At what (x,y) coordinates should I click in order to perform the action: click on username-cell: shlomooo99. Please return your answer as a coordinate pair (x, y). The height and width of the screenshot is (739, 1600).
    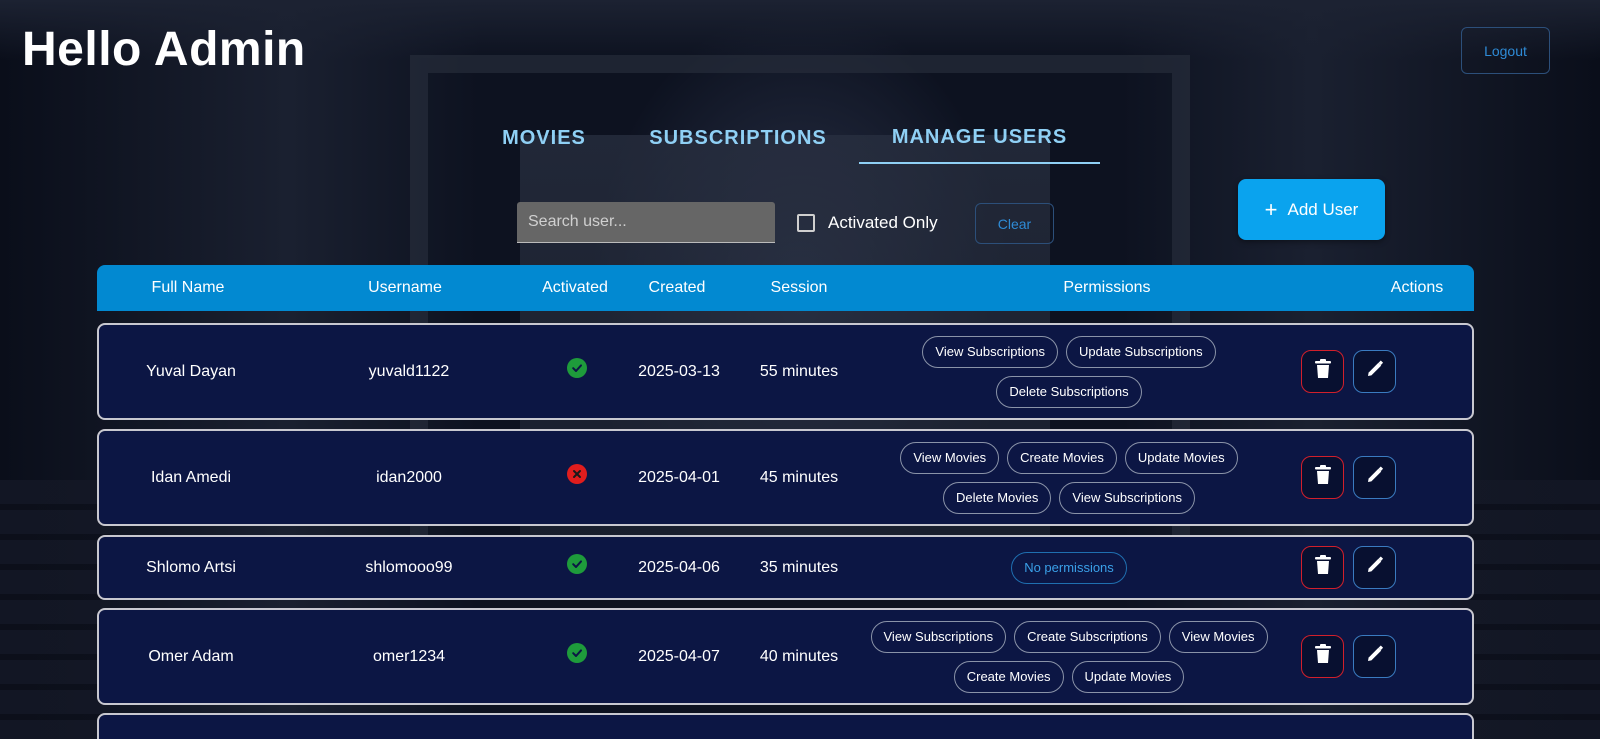
    Looking at the image, I should click on (409, 567).